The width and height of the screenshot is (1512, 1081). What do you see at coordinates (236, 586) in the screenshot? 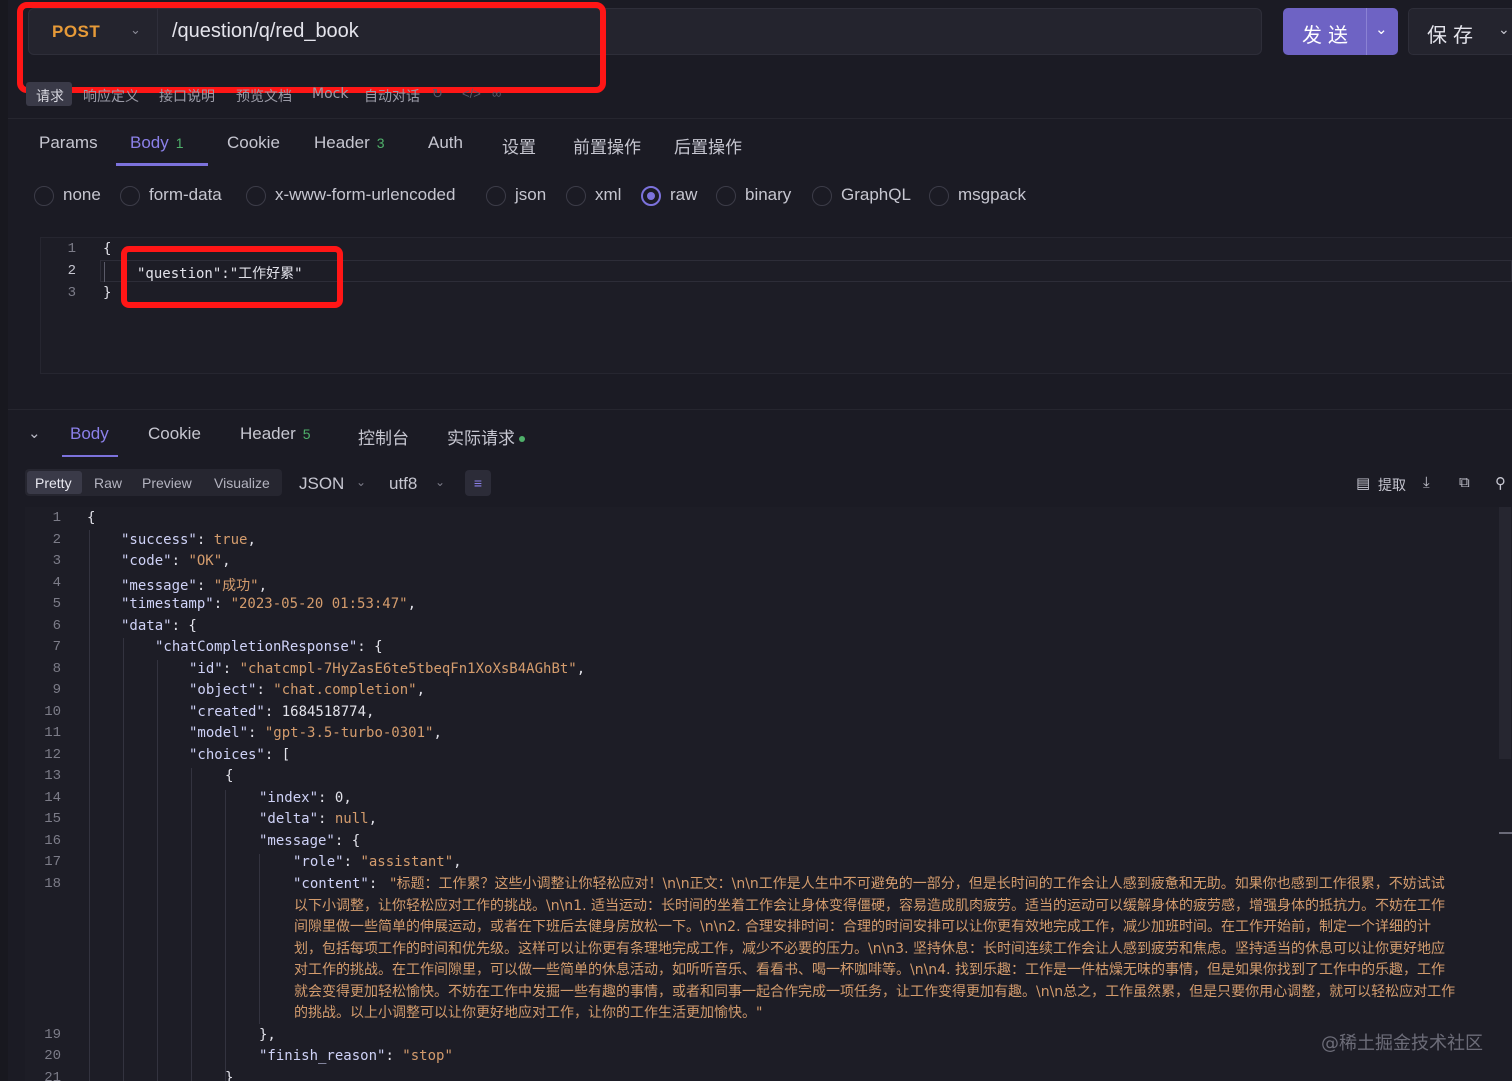
I see `json-value: "成功"` at bounding box center [236, 586].